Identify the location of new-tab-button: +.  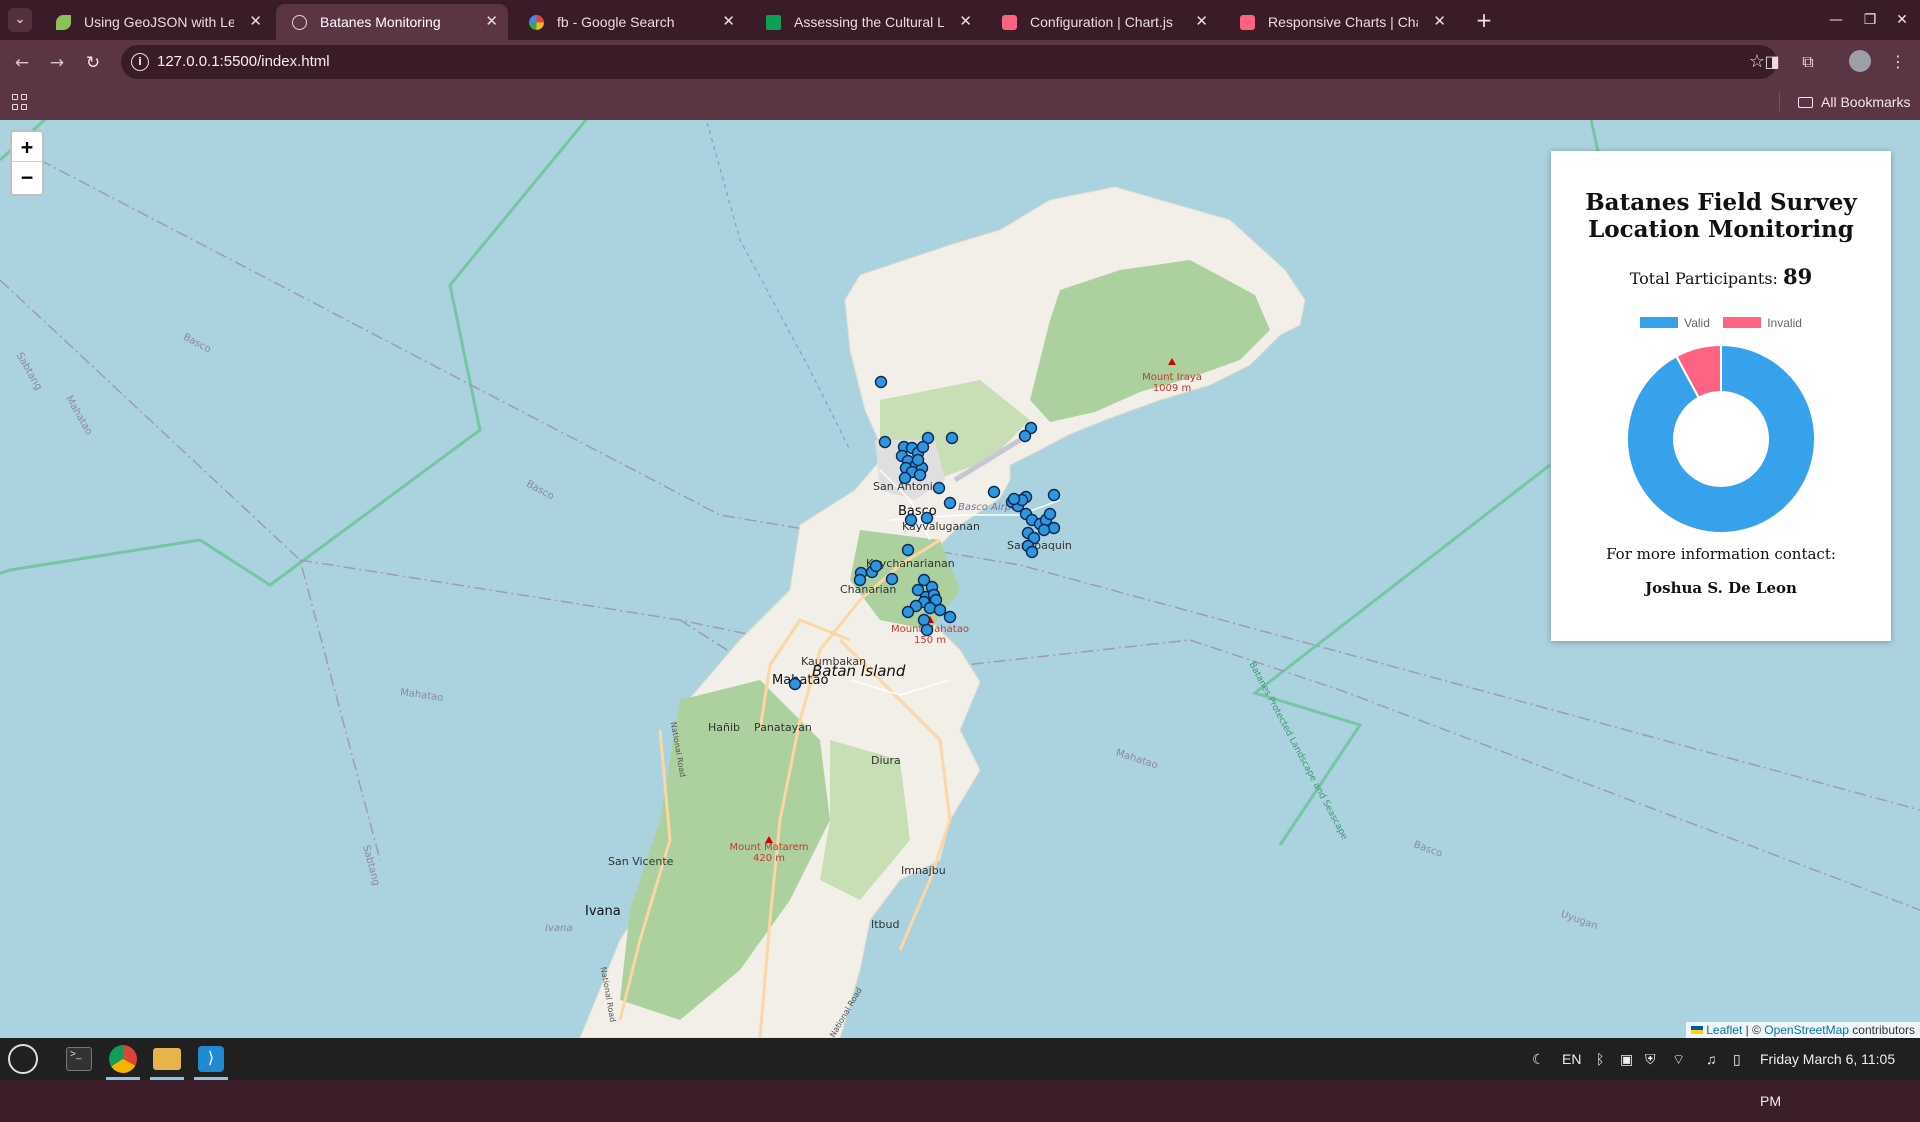
(1484, 20).